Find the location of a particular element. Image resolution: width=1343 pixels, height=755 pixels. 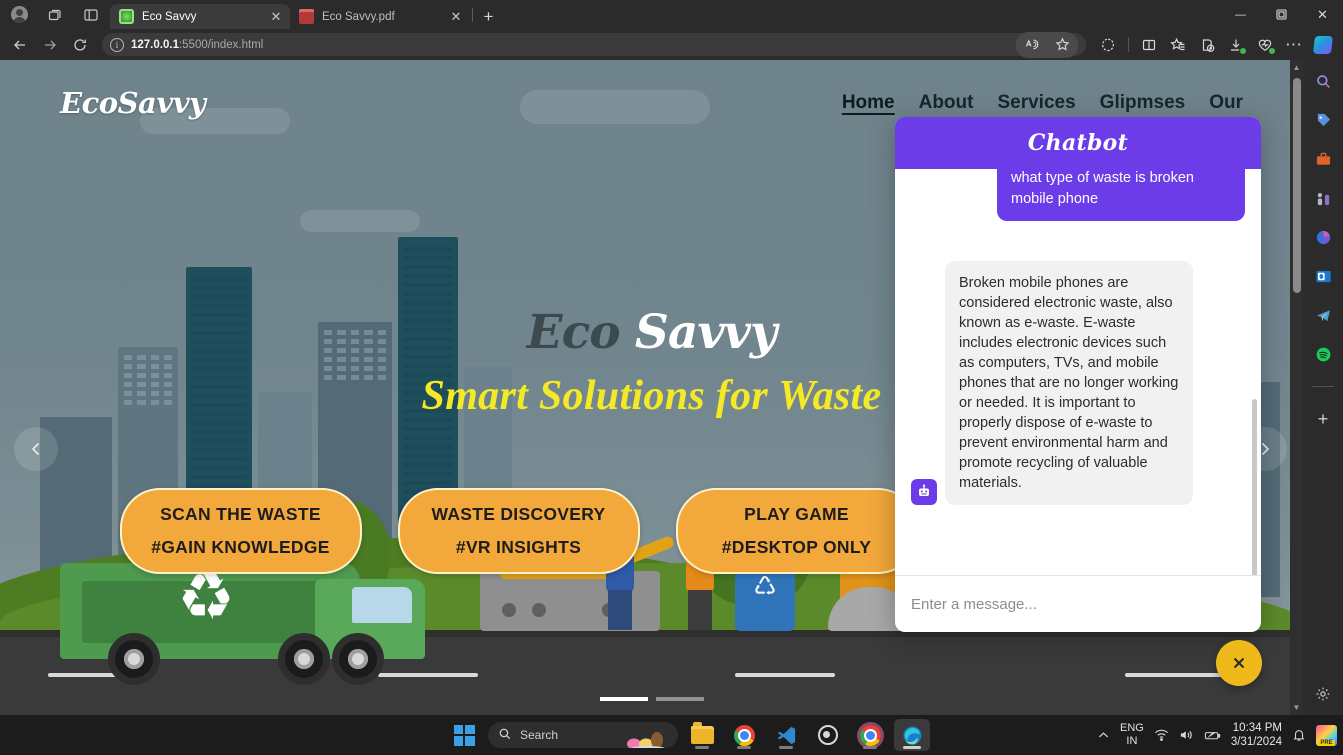

language-secondary: IN is located at coordinates (1132, 741).